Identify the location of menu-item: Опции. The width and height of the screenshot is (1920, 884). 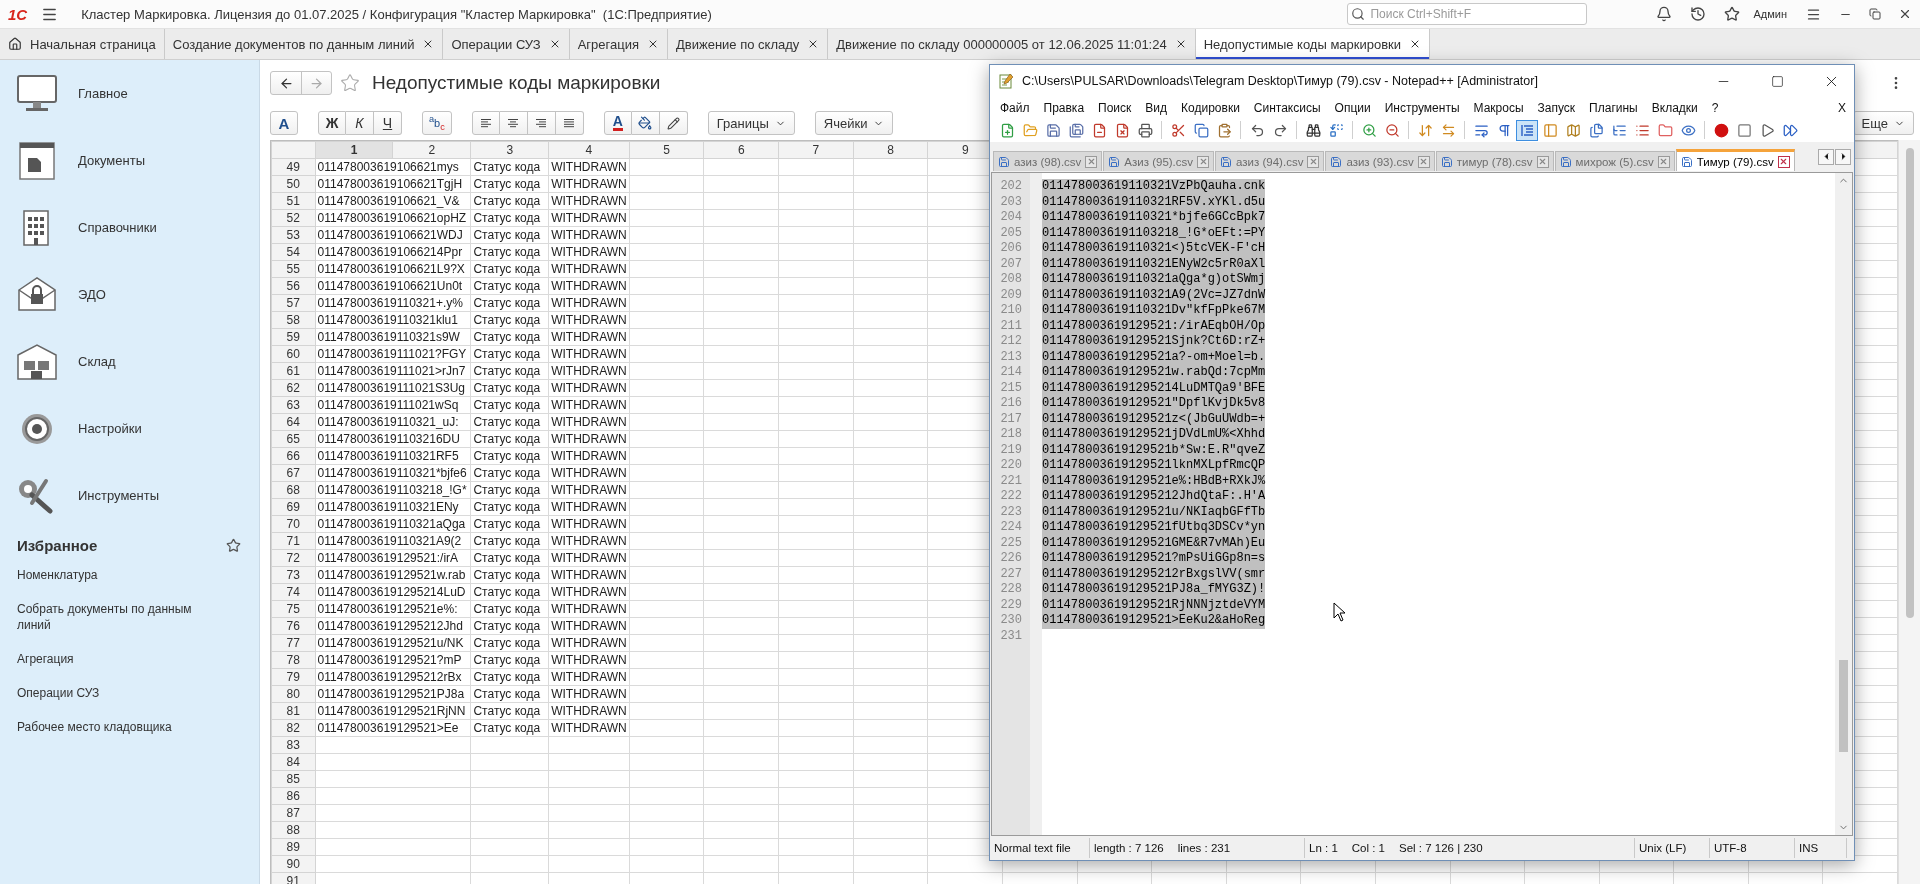
(1352, 107).